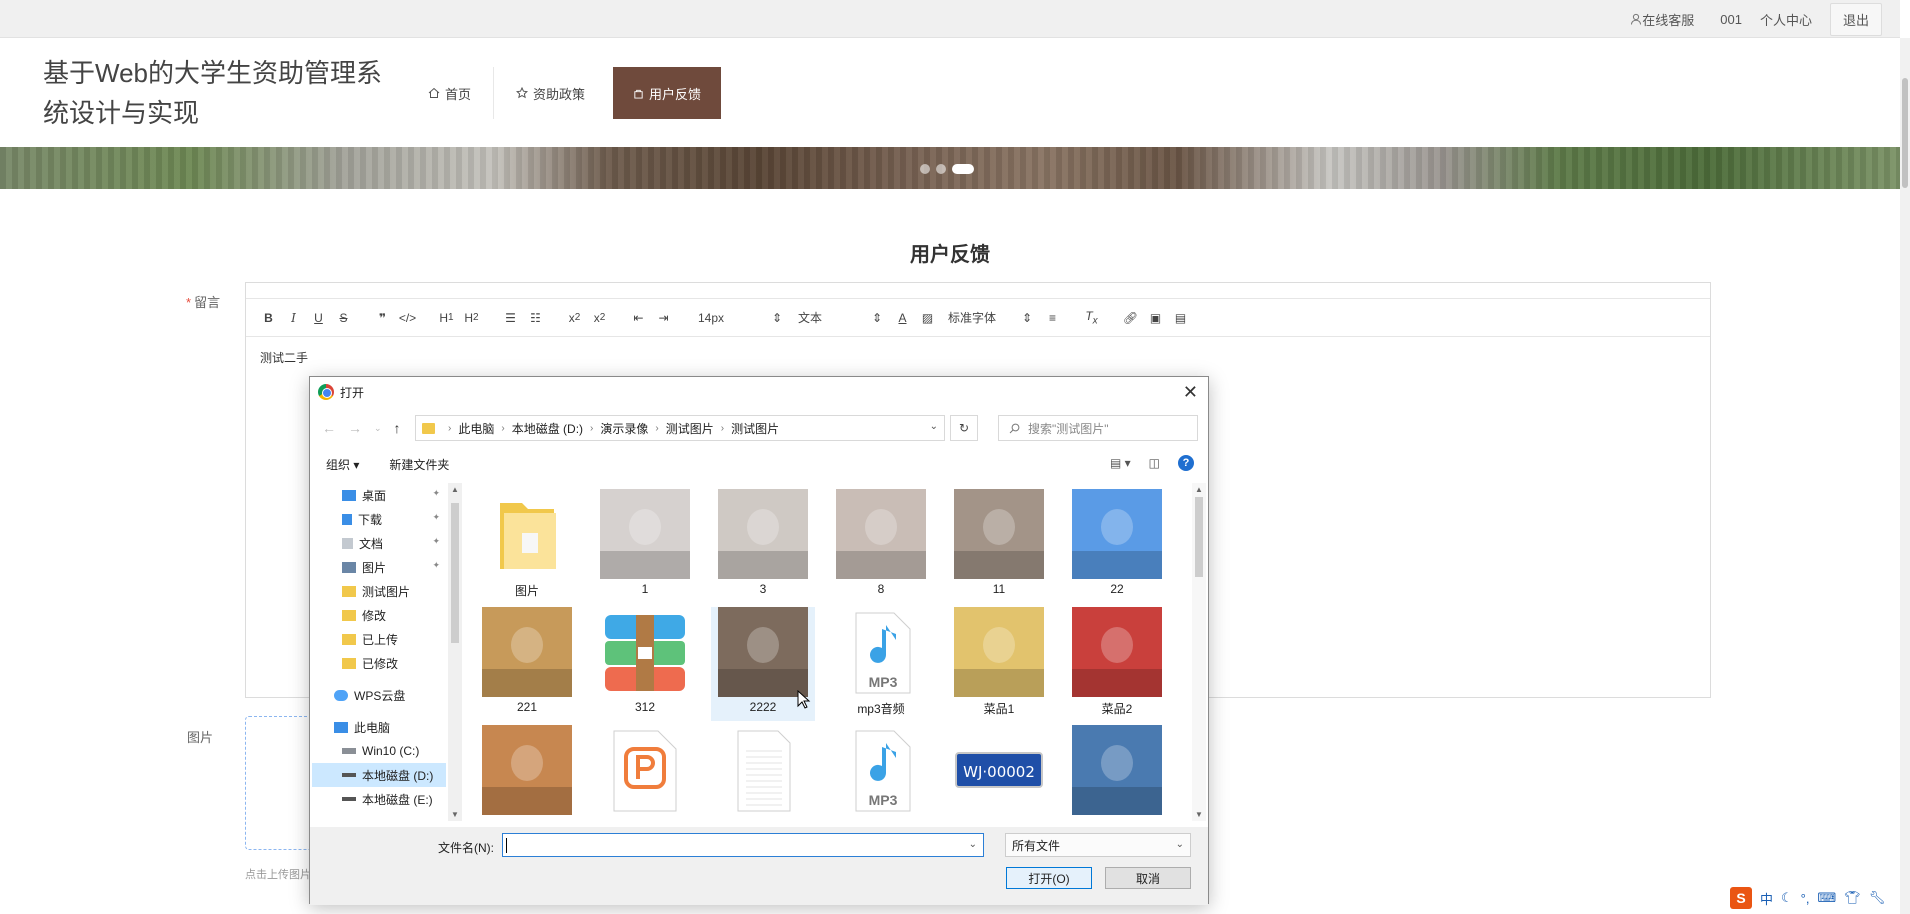 The width and height of the screenshot is (1910, 914). I want to click on breadcrumb-item: 演示录像, so click(624, 428).